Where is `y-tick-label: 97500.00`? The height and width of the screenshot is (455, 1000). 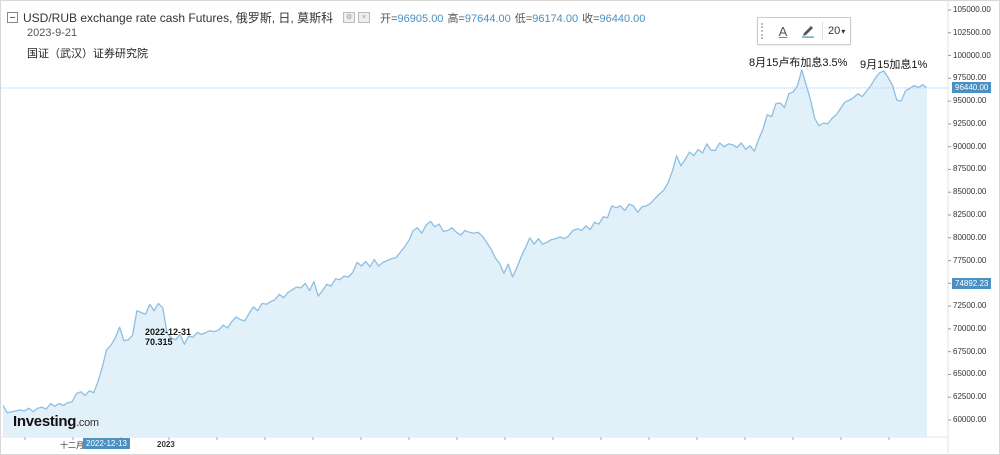 y-tick-label: 97500.00 is located at coordinates (970, 78).